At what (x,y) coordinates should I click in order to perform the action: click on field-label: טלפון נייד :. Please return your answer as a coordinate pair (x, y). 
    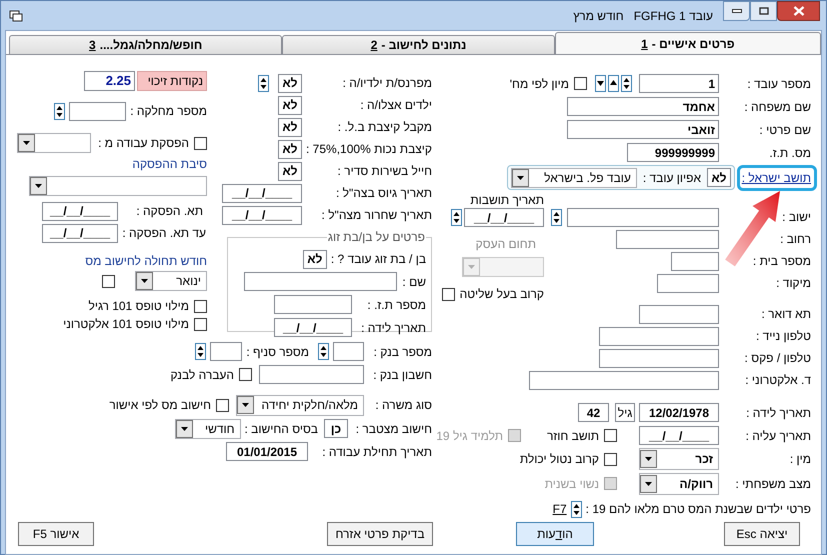
    Looking at the image, I should click on (782, 336).